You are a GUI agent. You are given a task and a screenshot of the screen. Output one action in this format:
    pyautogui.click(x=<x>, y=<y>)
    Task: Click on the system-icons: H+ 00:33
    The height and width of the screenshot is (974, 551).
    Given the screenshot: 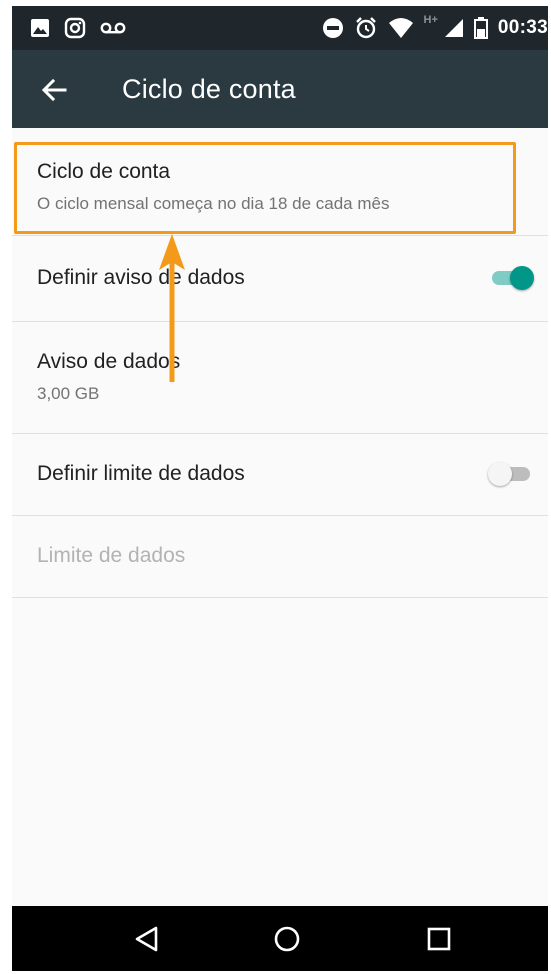 What is the action you would take?
    pyautogui.click(x=435, y=28)
    